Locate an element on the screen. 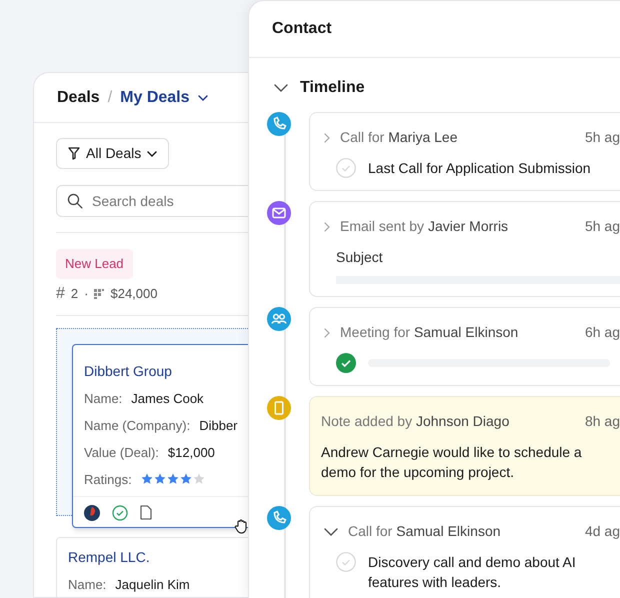 The height and width of the screenshot is (598, 620). timeline-toggle: Timeline is located at coordinates (319, 88).